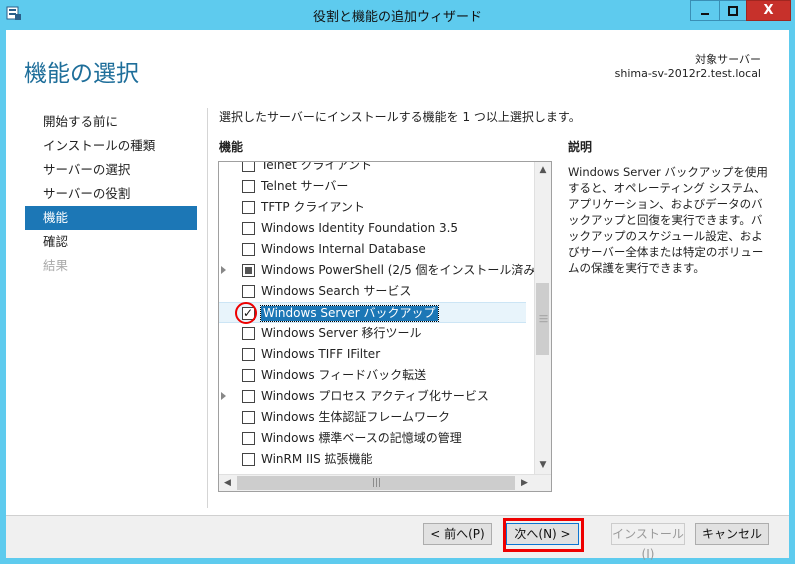 The height and width of the screenshot is (564, 795). Describe the element at coordinates (728, 59) in the screenshot. I see `destination-label: 対象サーバー` at that location.